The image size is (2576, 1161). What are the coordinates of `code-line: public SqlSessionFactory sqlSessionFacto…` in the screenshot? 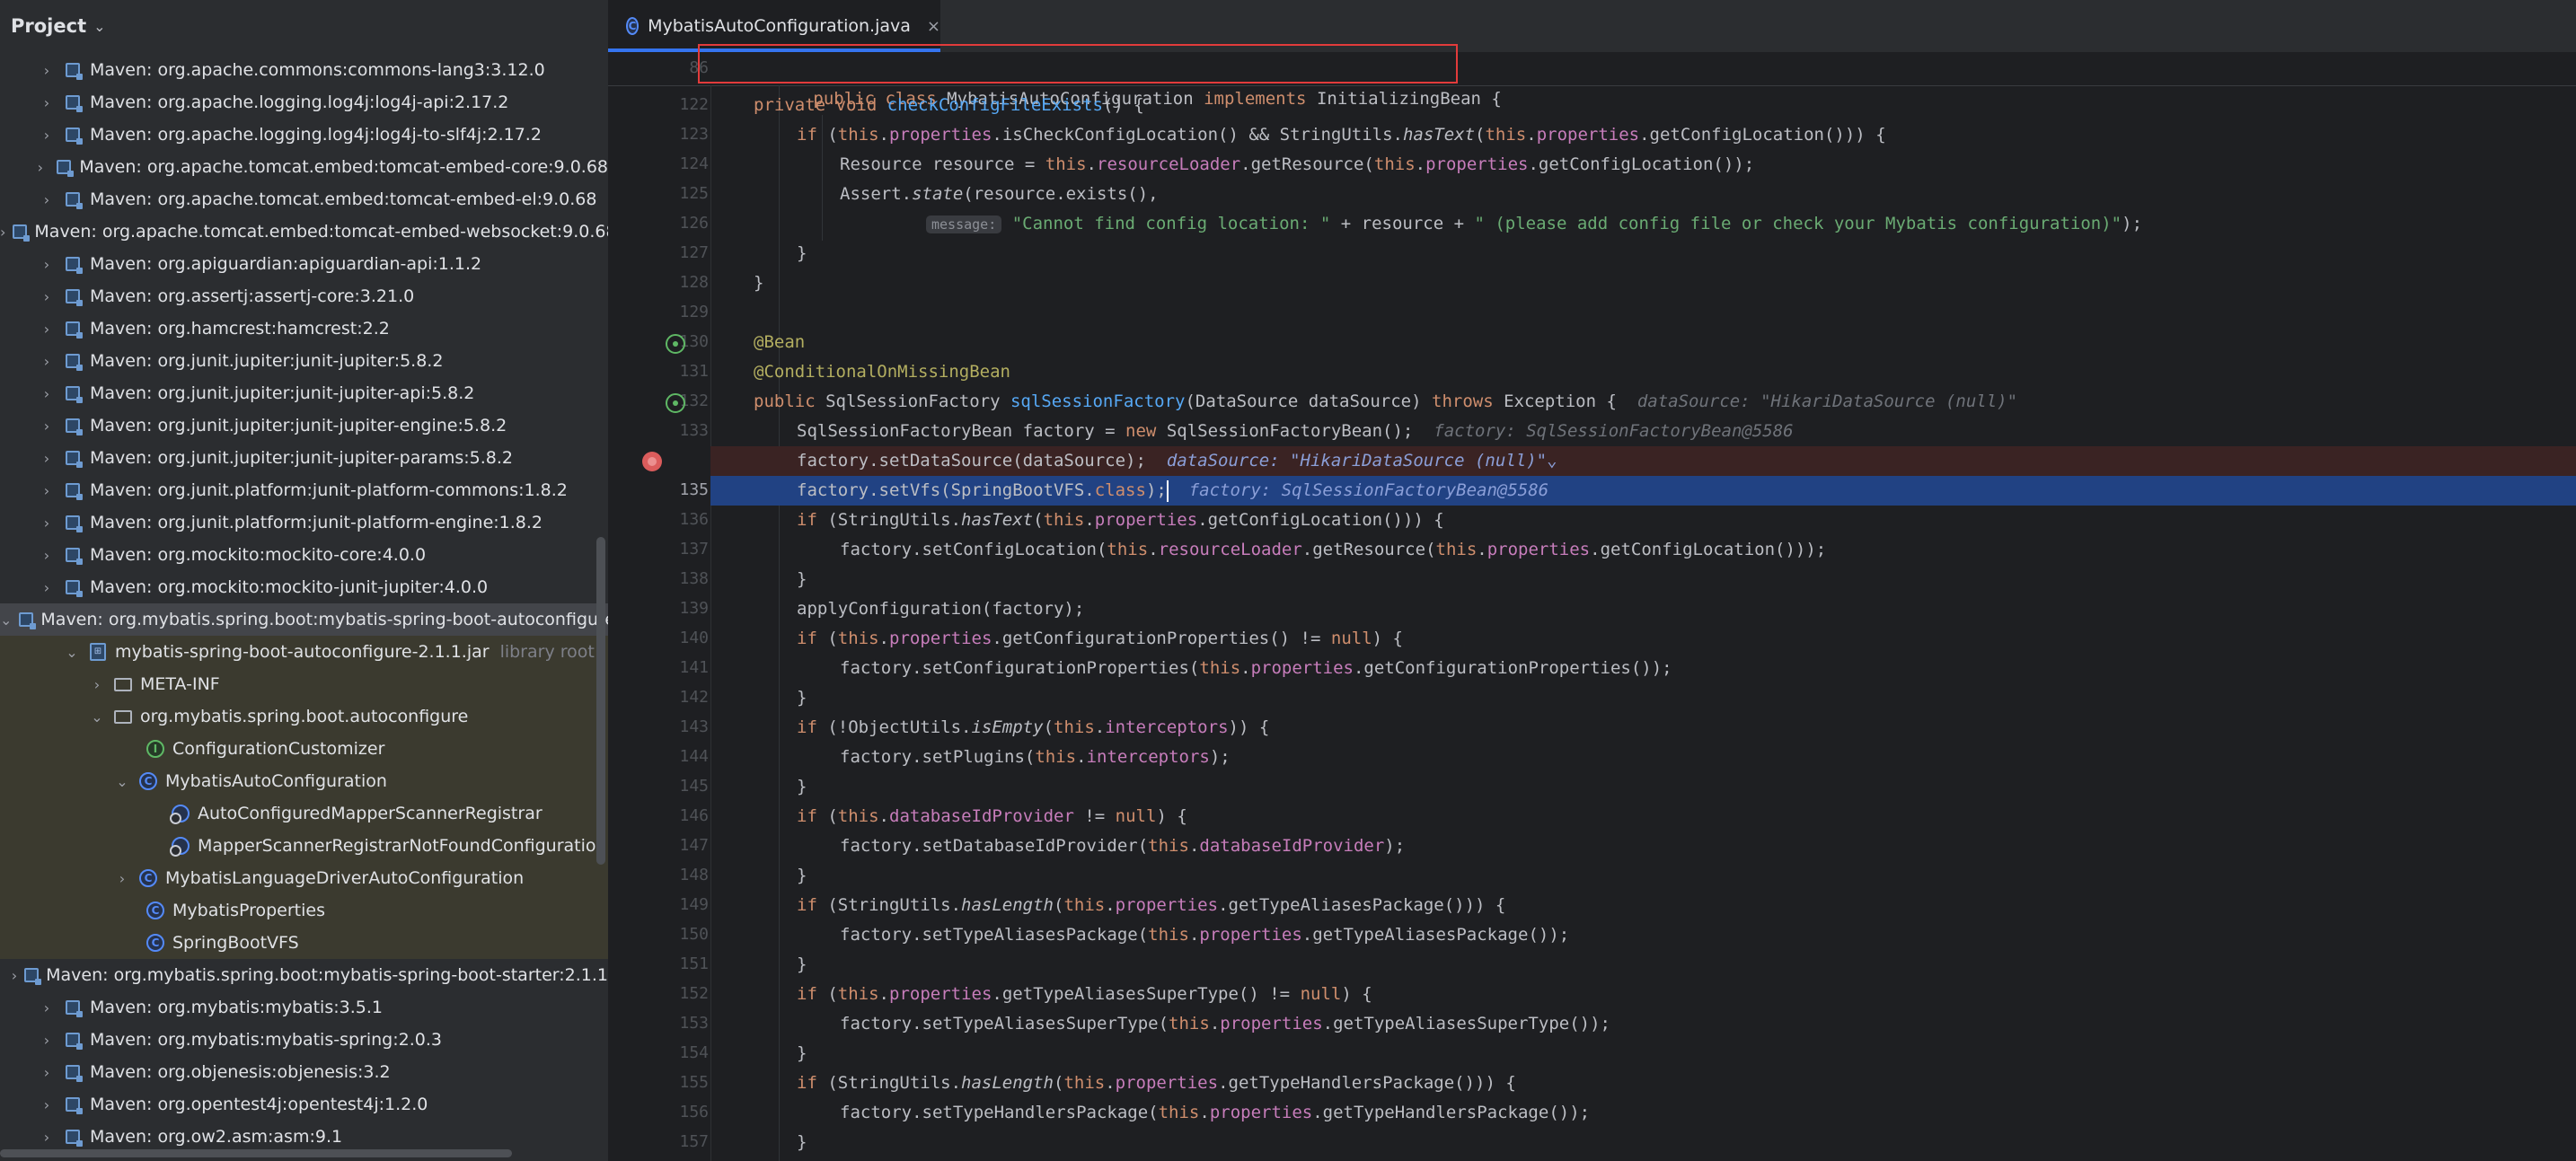 It's located at (1643, 402).